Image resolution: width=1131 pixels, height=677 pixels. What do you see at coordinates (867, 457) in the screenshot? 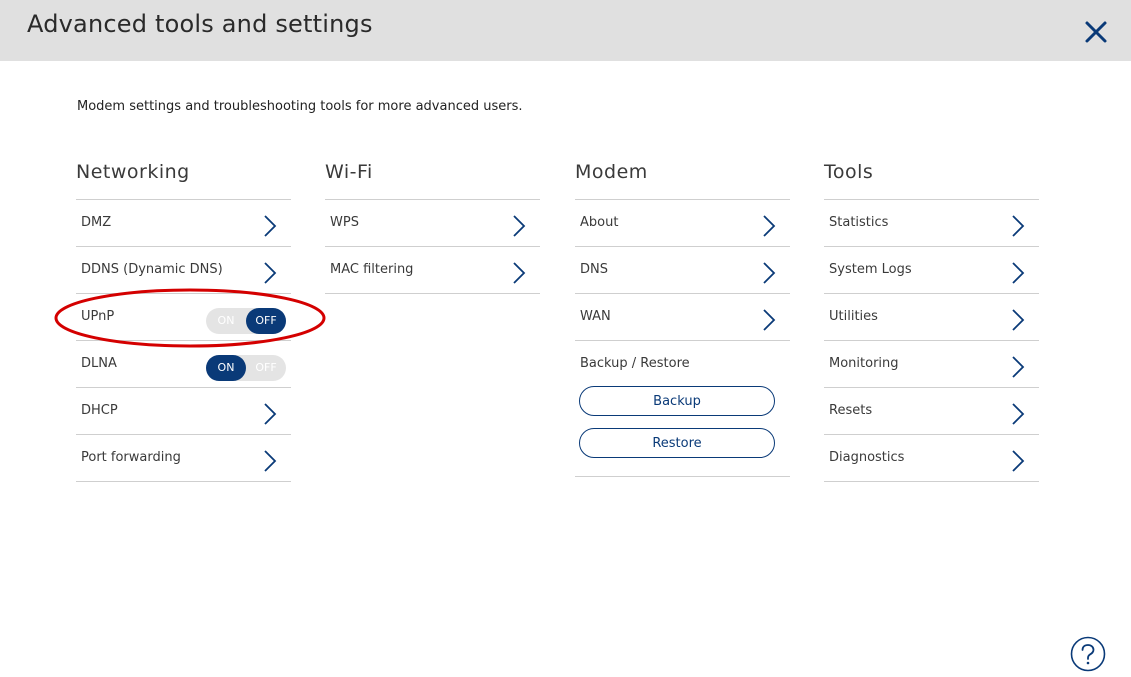
I see `row-label: Diagnostics` at bounding box center [867, 457].